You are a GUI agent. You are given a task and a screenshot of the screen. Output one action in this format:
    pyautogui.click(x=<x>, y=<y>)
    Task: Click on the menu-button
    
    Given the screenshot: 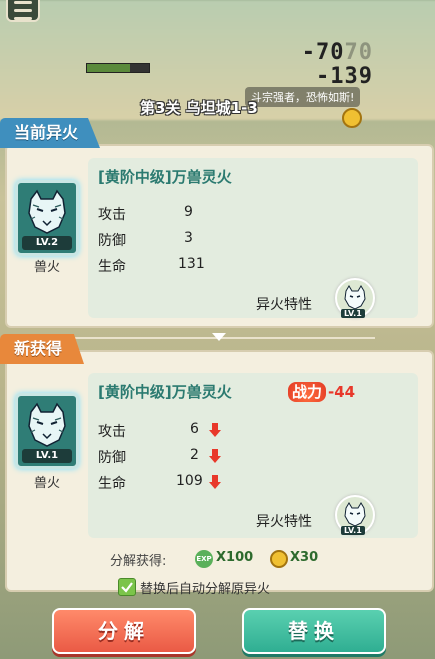 What is the action you would take?
    pyautogui.click(x=23, y=11)
    